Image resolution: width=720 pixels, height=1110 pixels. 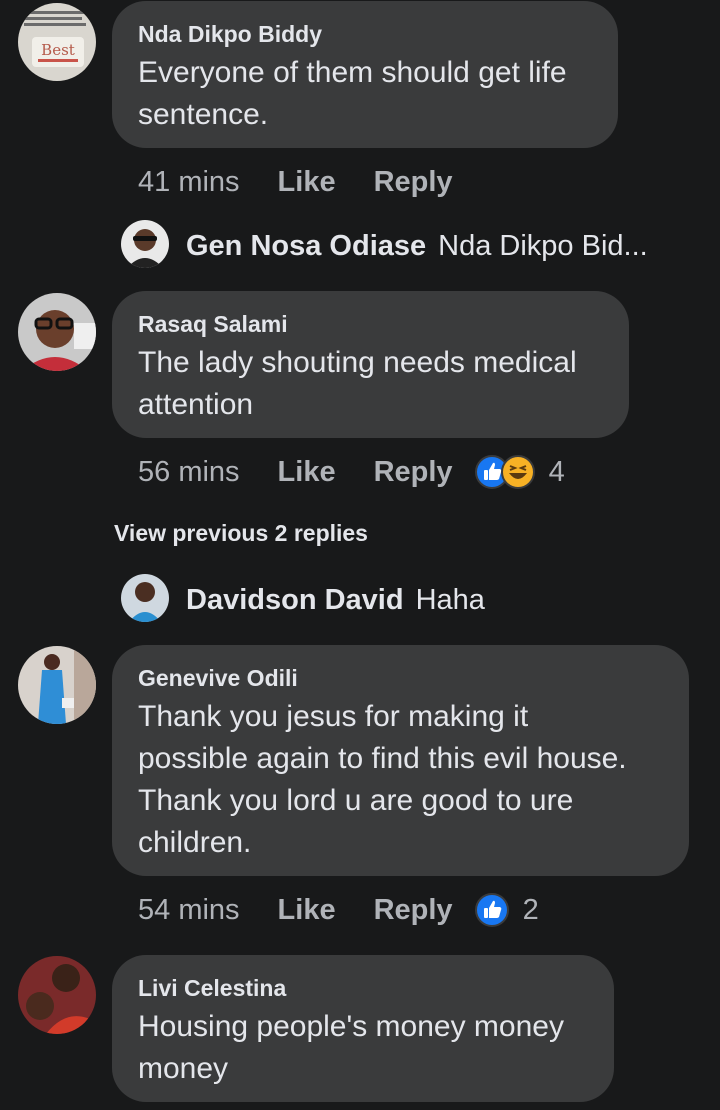 What do you see at coordinates (195, 842) in the screenshot?
I see `comment-text-line: children.` at bounding box center [195, 842].